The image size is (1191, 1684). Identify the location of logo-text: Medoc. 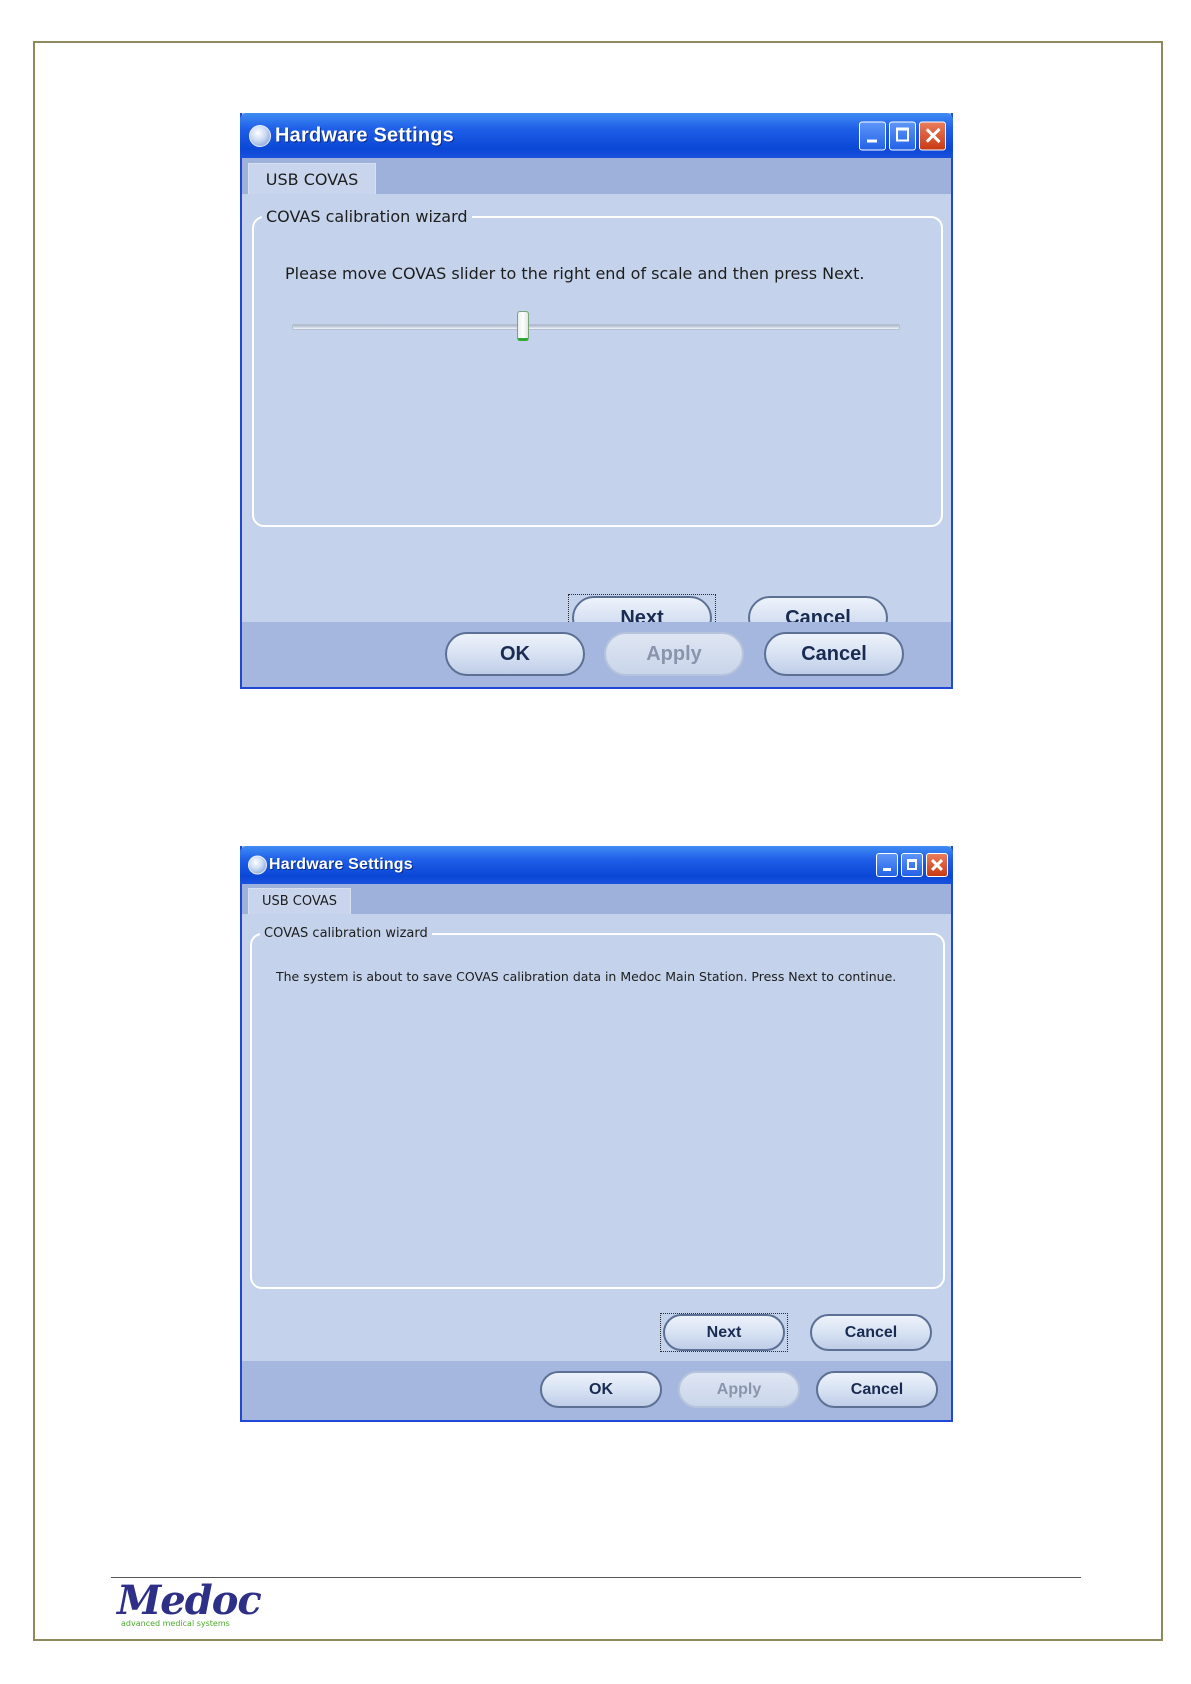
(189, 1600).